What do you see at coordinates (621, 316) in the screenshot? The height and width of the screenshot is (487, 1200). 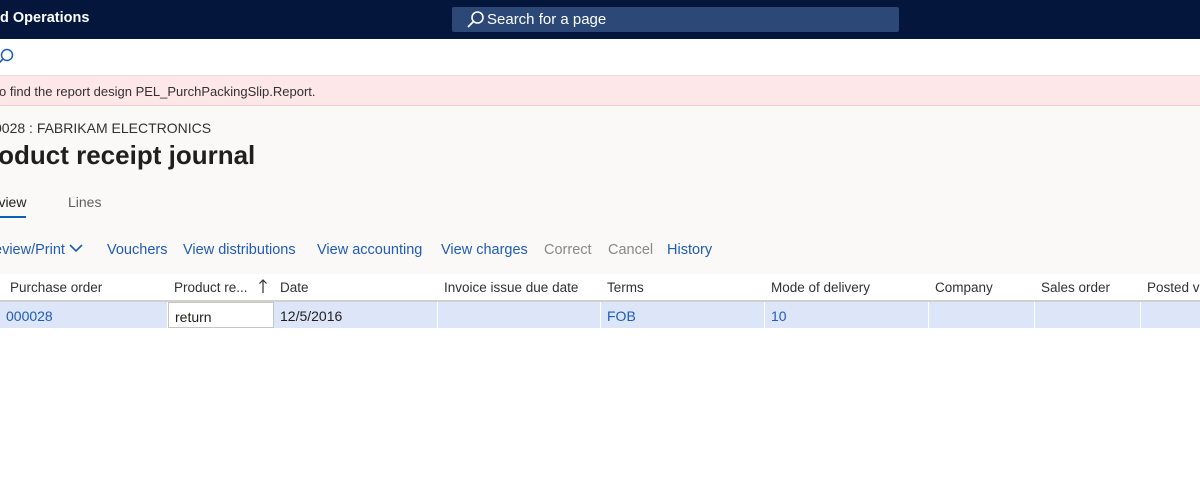 I see `terms-link: FOB` at bounding box center [621, 316].